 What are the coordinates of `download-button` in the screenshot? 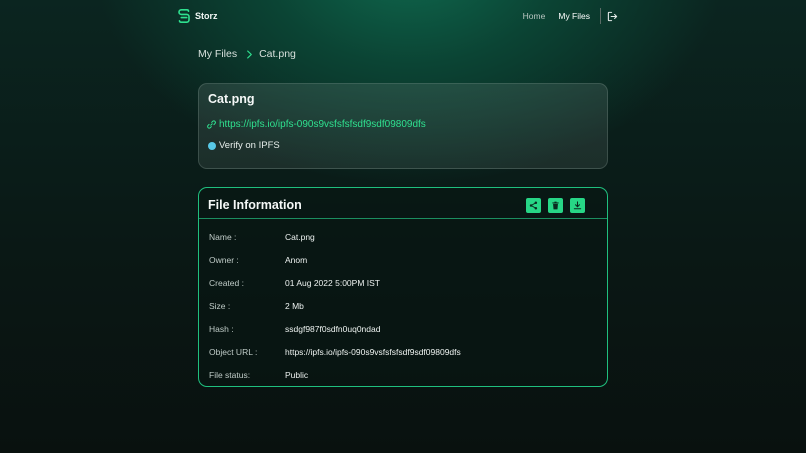 It's located at (577, 205).